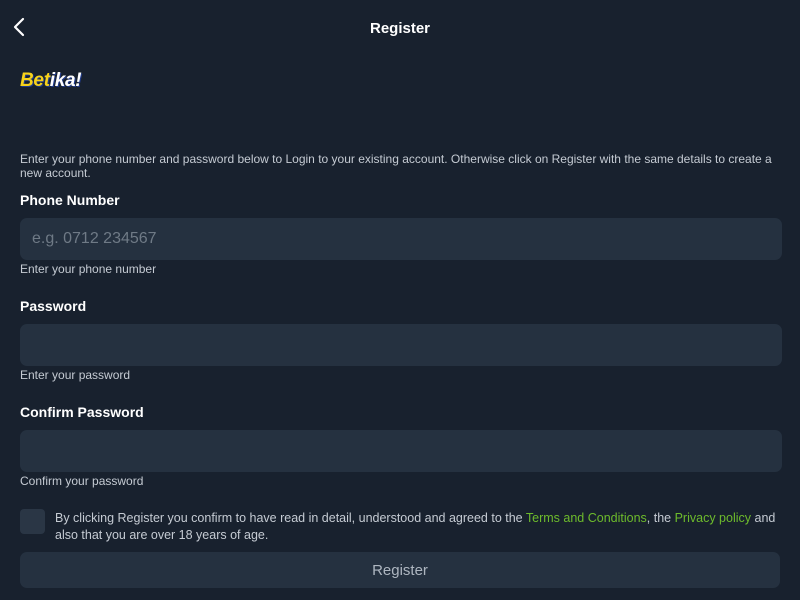  What do you see at coordinates (586, 518) in the screenshot?
I see `terms-link: Terms and Conditions` at bounding box center [586, 518].